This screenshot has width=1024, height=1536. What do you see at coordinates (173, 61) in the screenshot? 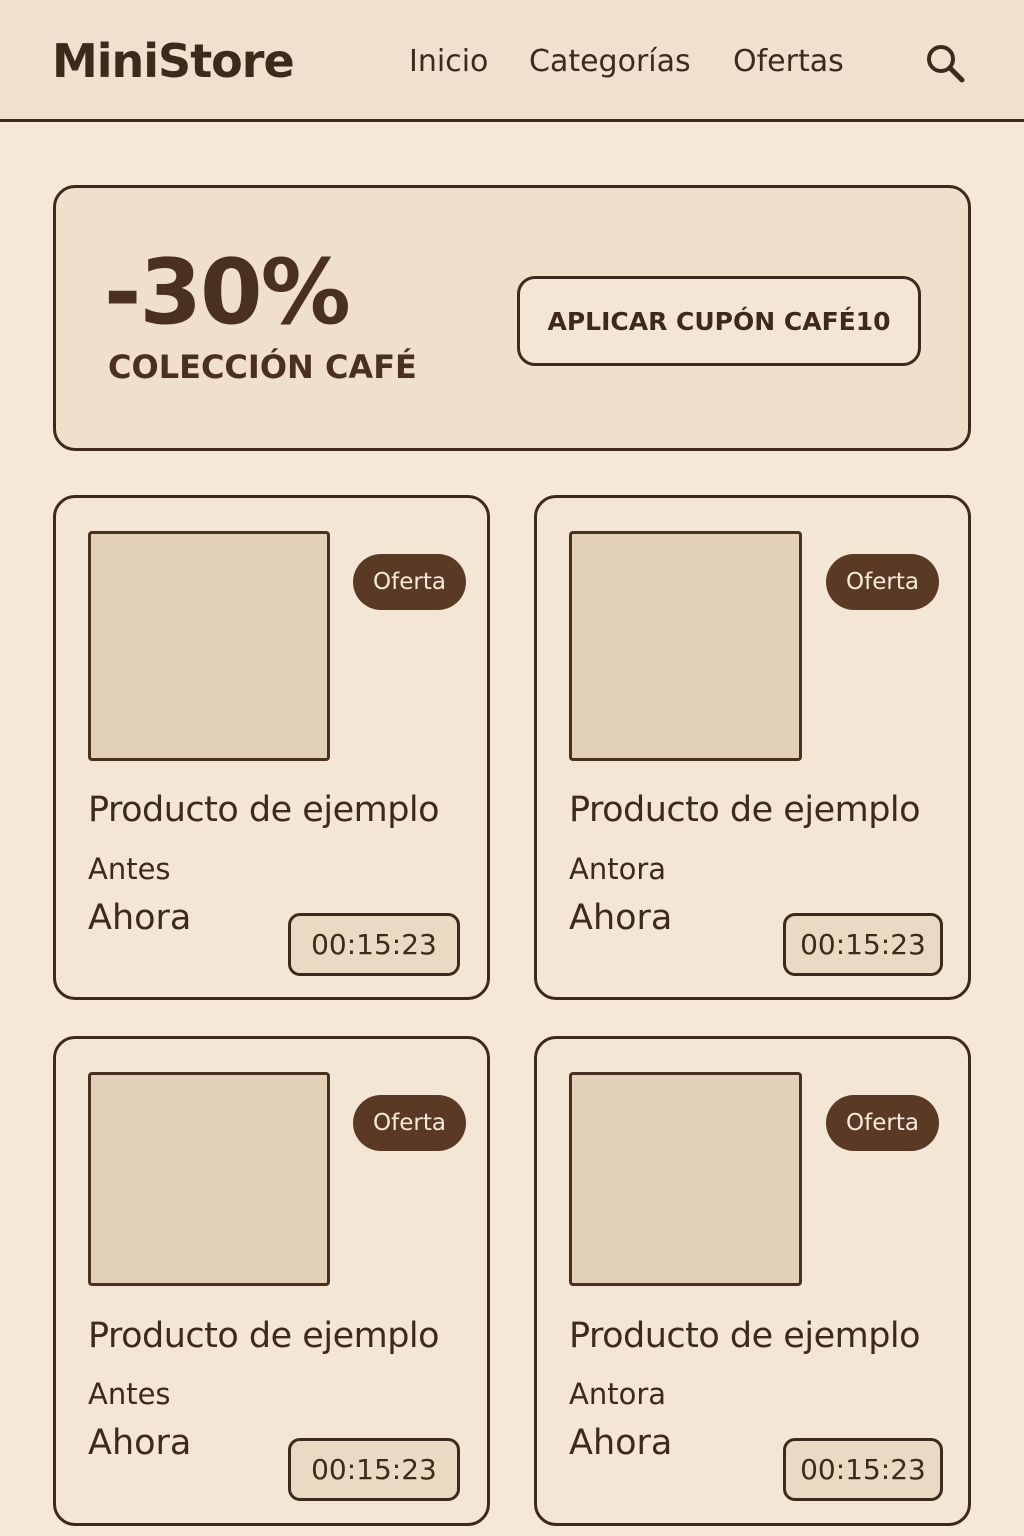
I see `store-logo: MiniStore` at bounding box center [173, 61].